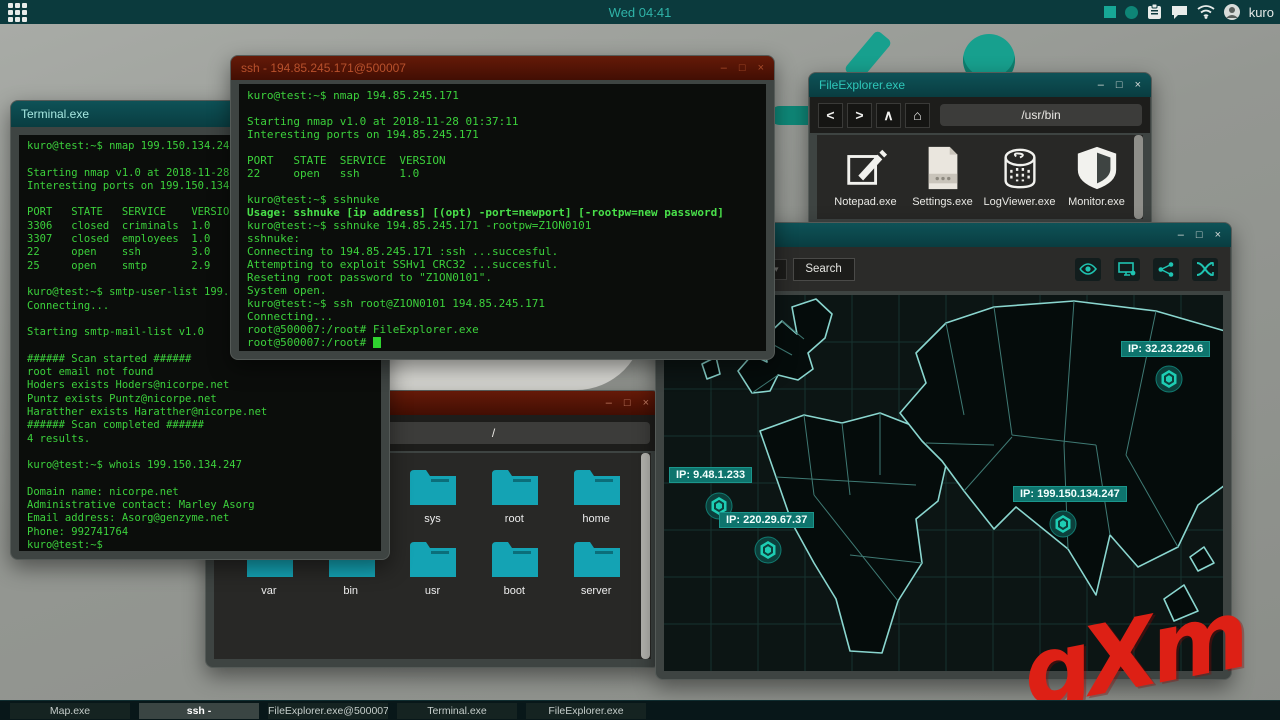 Image resolution: width=1280 pixels, height=720 pixels. Describe the element at coordinates (70, 710) in the screenshot. I see `taskbar-item: Map.exe` at that location.